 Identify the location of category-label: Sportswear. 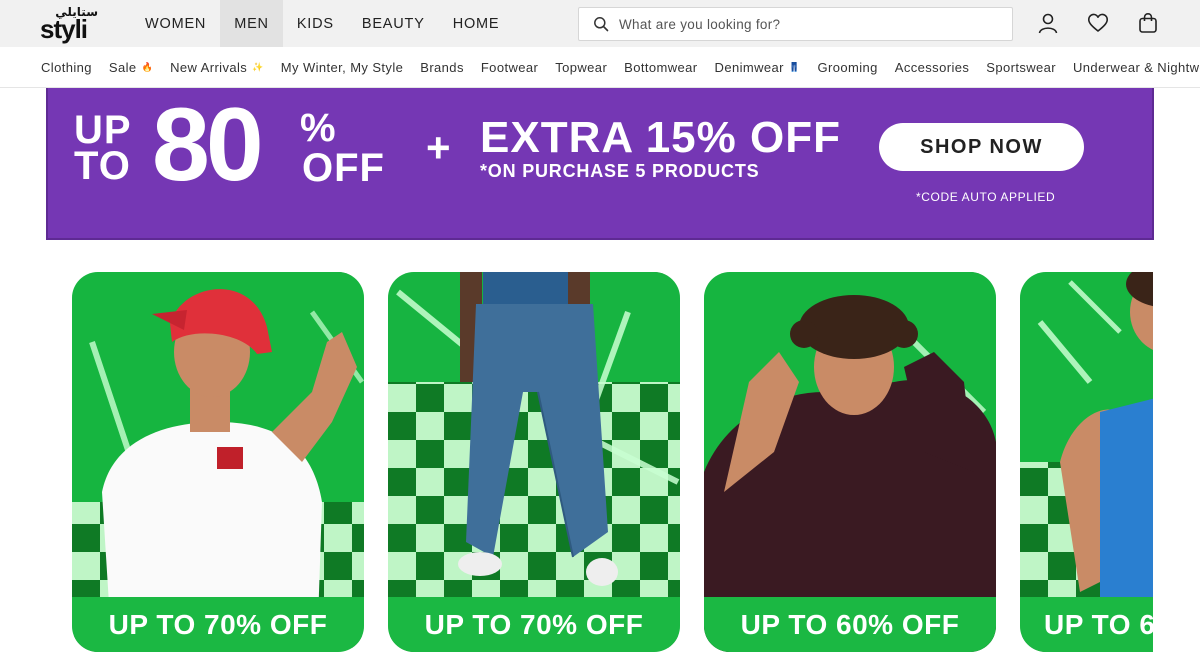
(1021, 67).